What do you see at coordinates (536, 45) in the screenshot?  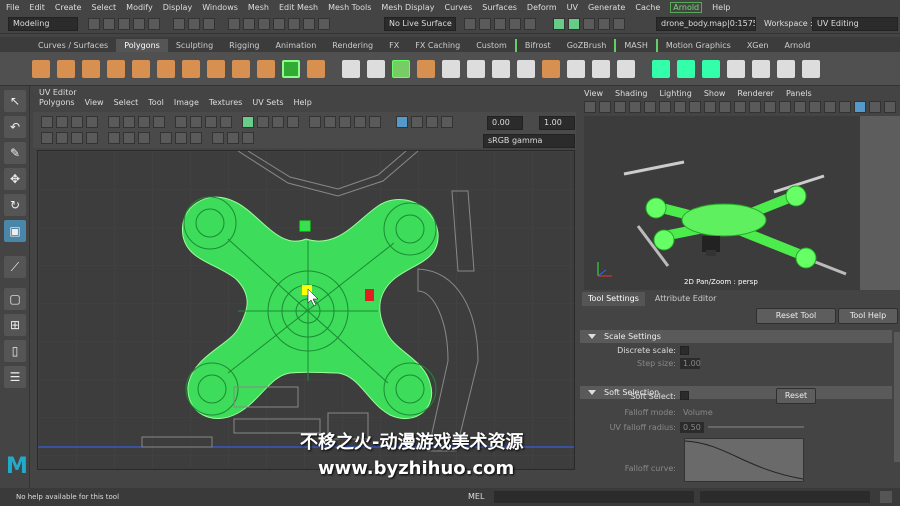 I see `shelf-tab-bifrost: Bifrost` at bounding box center [536, 45].